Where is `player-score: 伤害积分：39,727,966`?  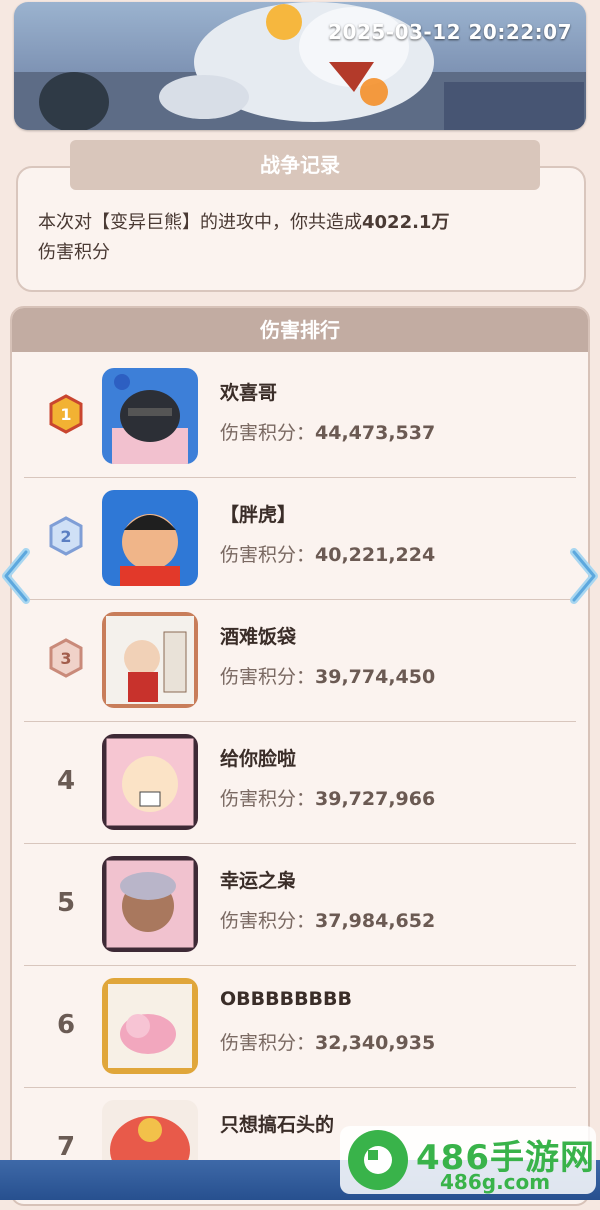
player-score: 伤害积分：39,727,966 is located at coordinates (327, 797).